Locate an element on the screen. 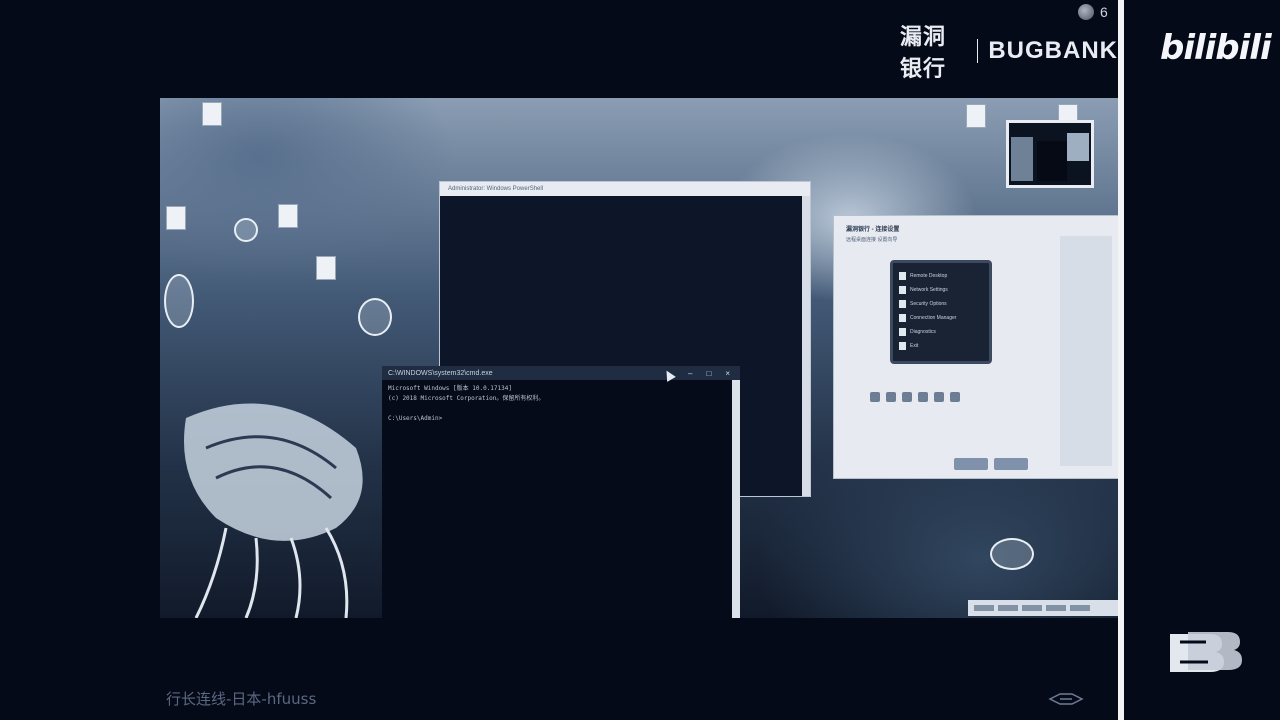  brand-title-cn: 漏洞银行 is located at coordinates (923, 53).